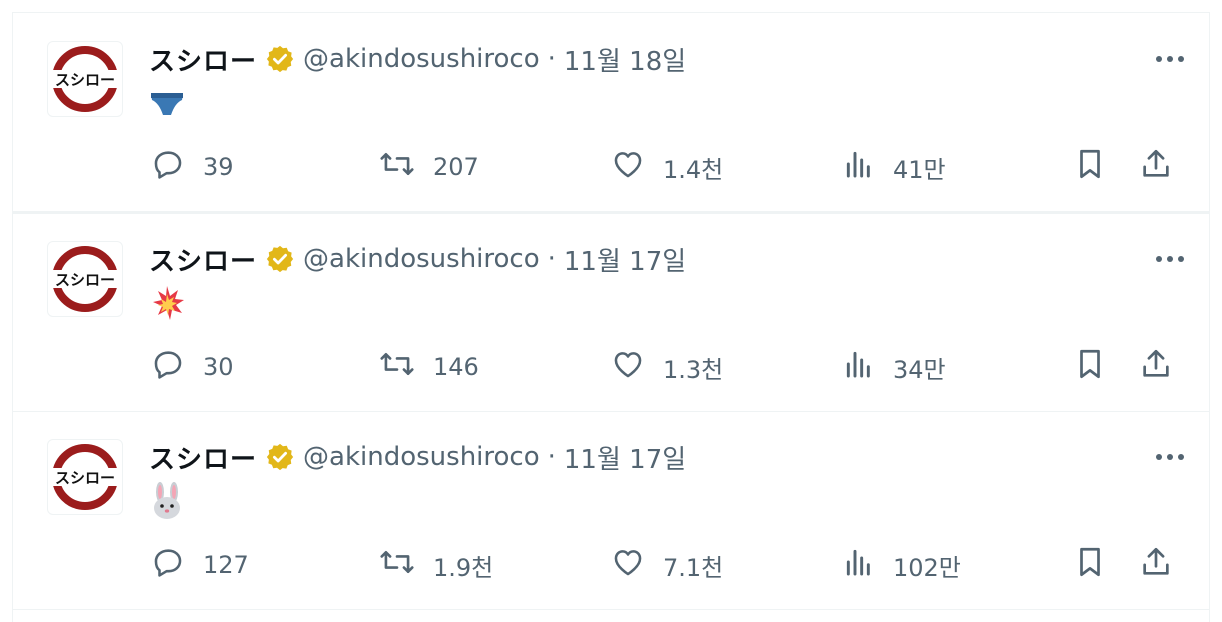 The width and height of the screenshot is (1222, 622). I want to click on collision-emoji-icon, so click(167, 305).